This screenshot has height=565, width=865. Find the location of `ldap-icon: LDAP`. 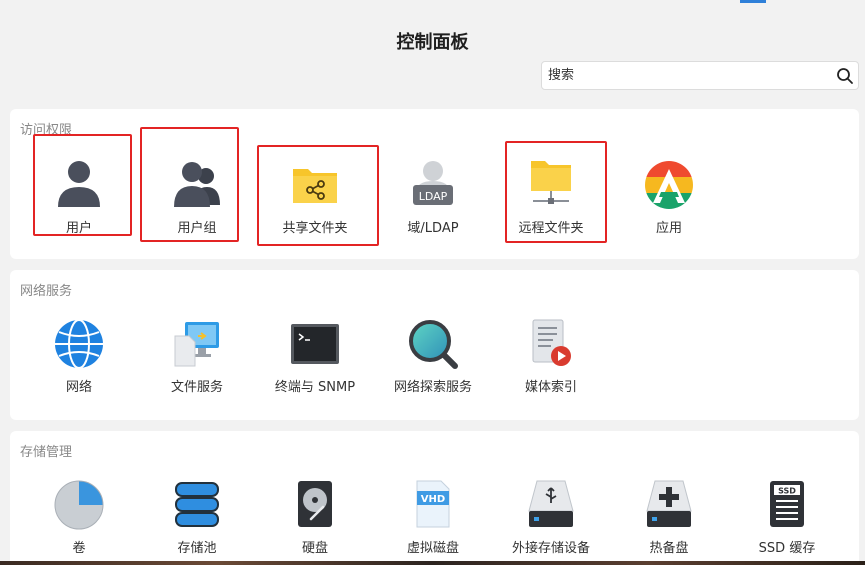

ldap-icon: LDAP is located at coordinates (433, 183).